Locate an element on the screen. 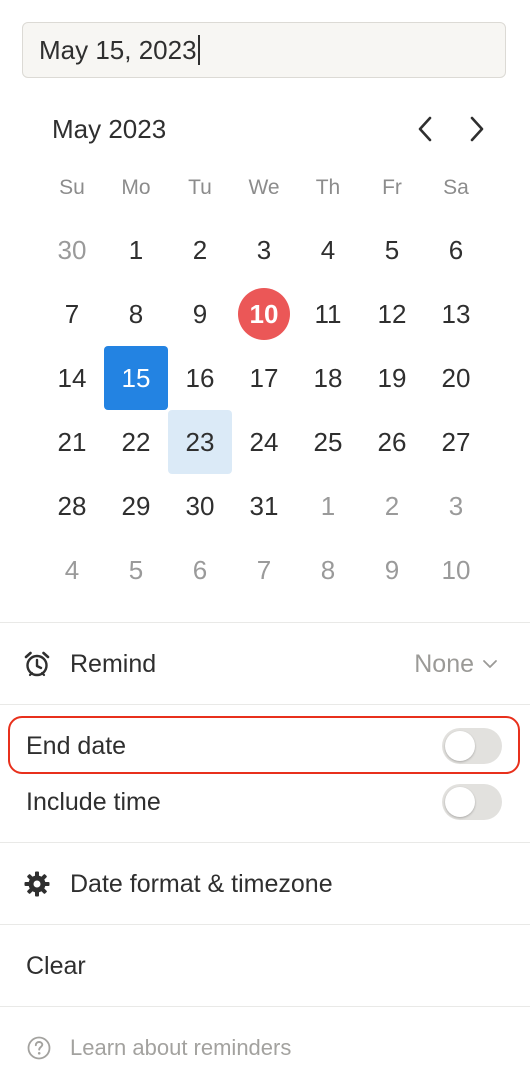  calendar-day: 7 is located at coordinates (72, 314).